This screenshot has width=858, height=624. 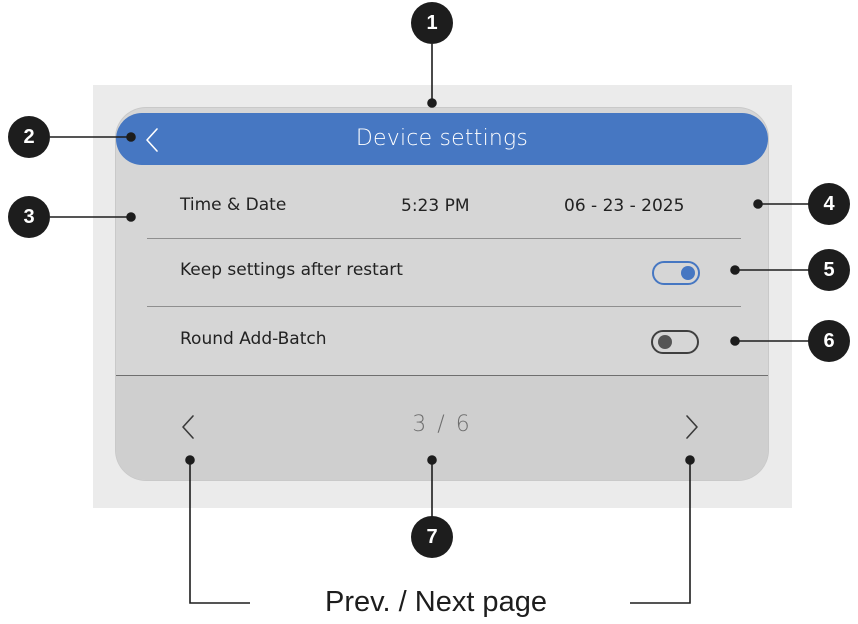 What do you see at coordinates (829, 204) in the screenshot?
I see `callout-4: 4` at bounding box center [829, 204].